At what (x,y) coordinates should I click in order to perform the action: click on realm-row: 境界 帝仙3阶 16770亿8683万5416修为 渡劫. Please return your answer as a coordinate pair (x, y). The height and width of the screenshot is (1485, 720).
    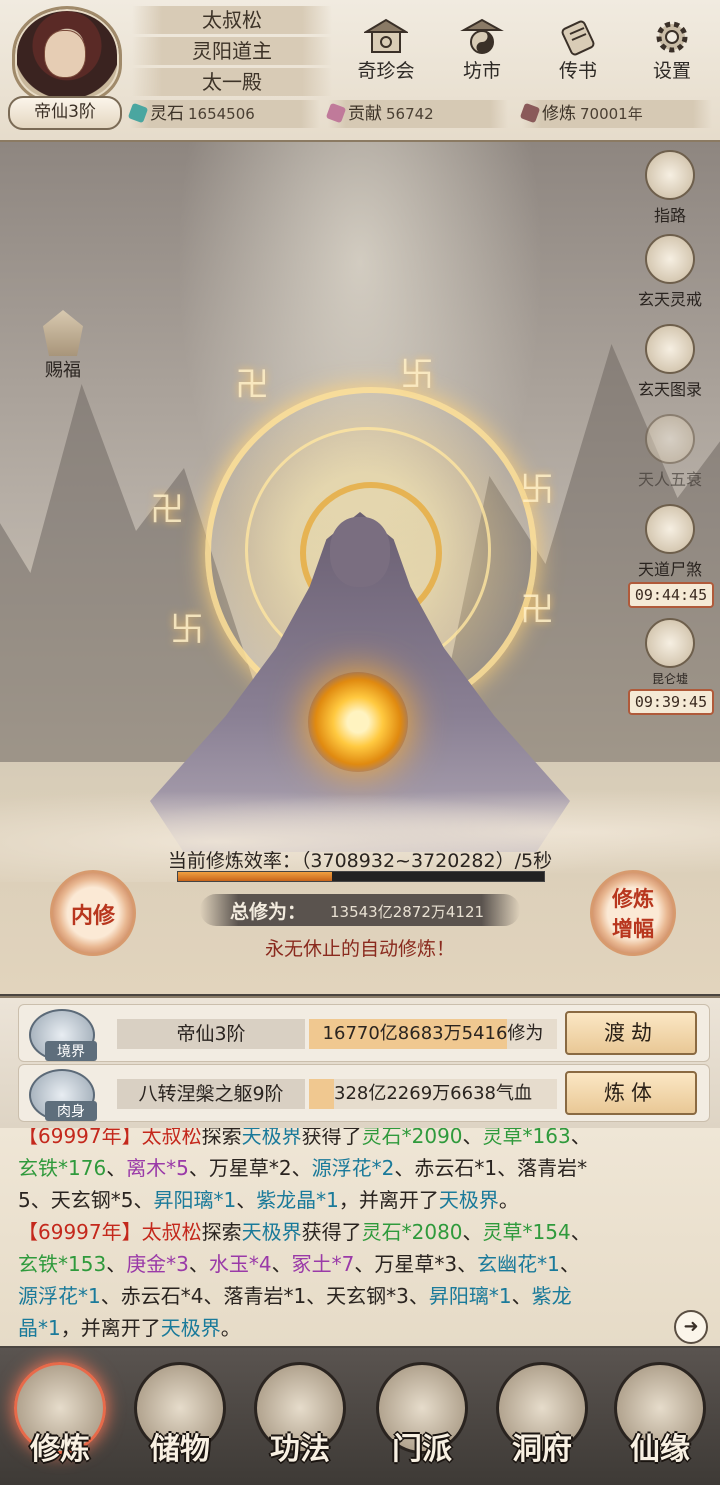
    Looking at the image, I should click on (364, 1033).